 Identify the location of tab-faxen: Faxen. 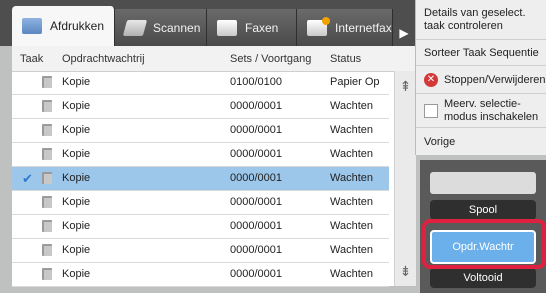
(252, 27).